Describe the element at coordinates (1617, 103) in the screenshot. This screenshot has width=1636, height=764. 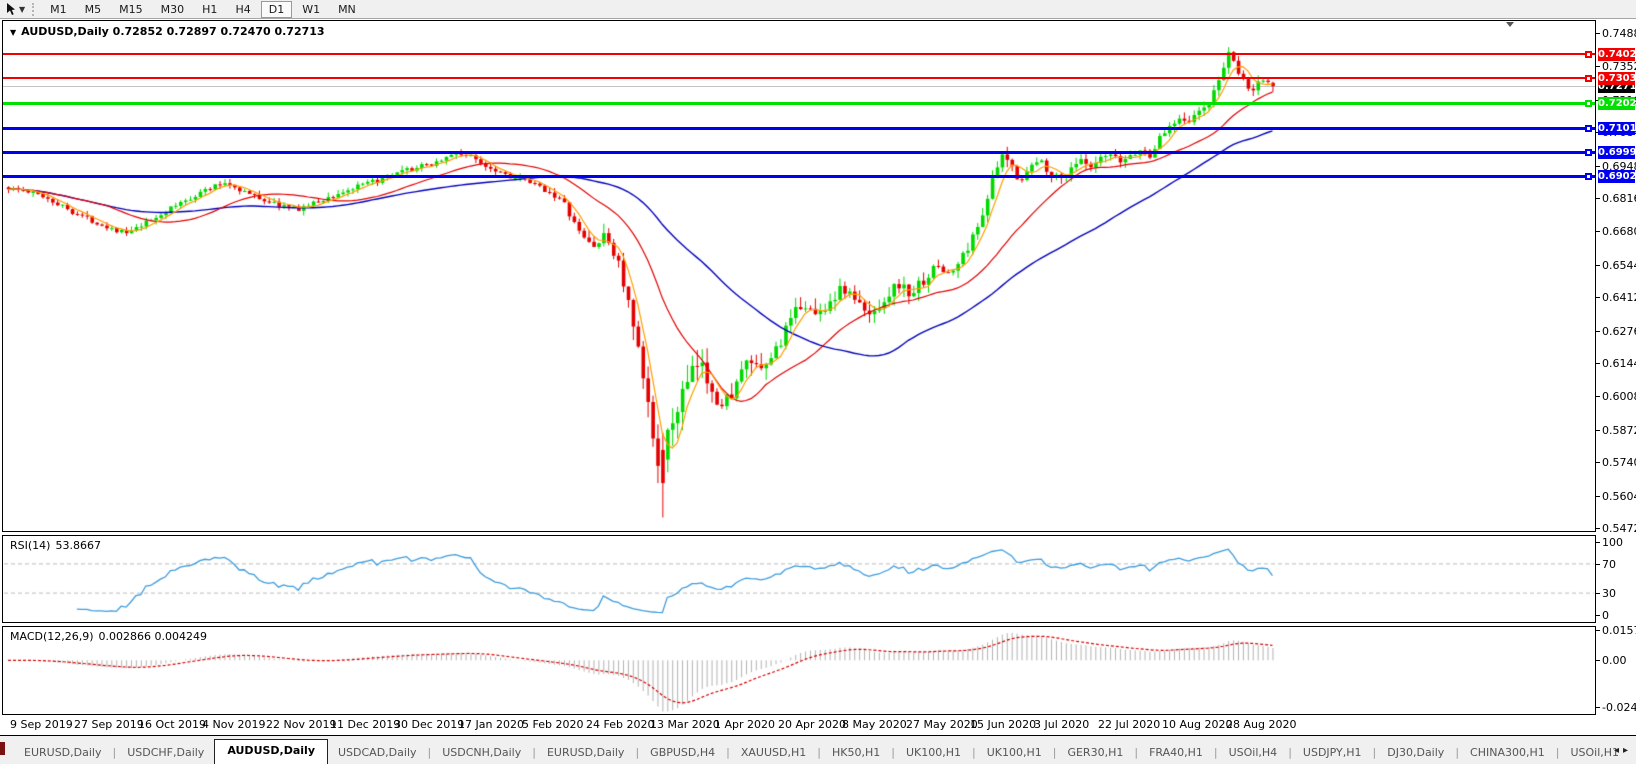
I see `level-price-label: 0.72022` at that location.